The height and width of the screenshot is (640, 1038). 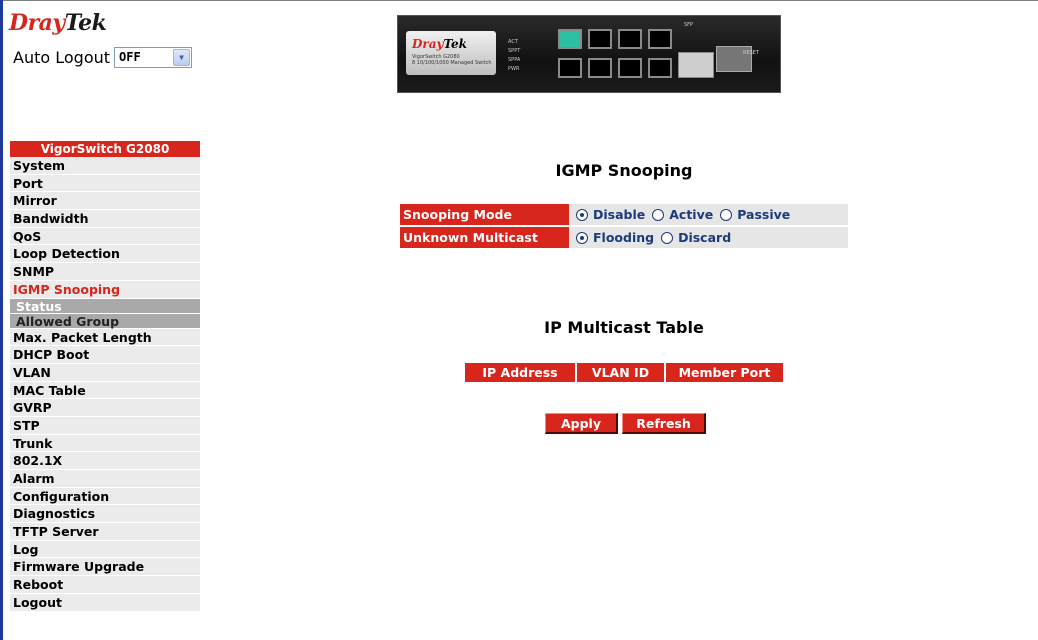 I want to click on sidebar-item-port: Port, so click(x=105, y=183).